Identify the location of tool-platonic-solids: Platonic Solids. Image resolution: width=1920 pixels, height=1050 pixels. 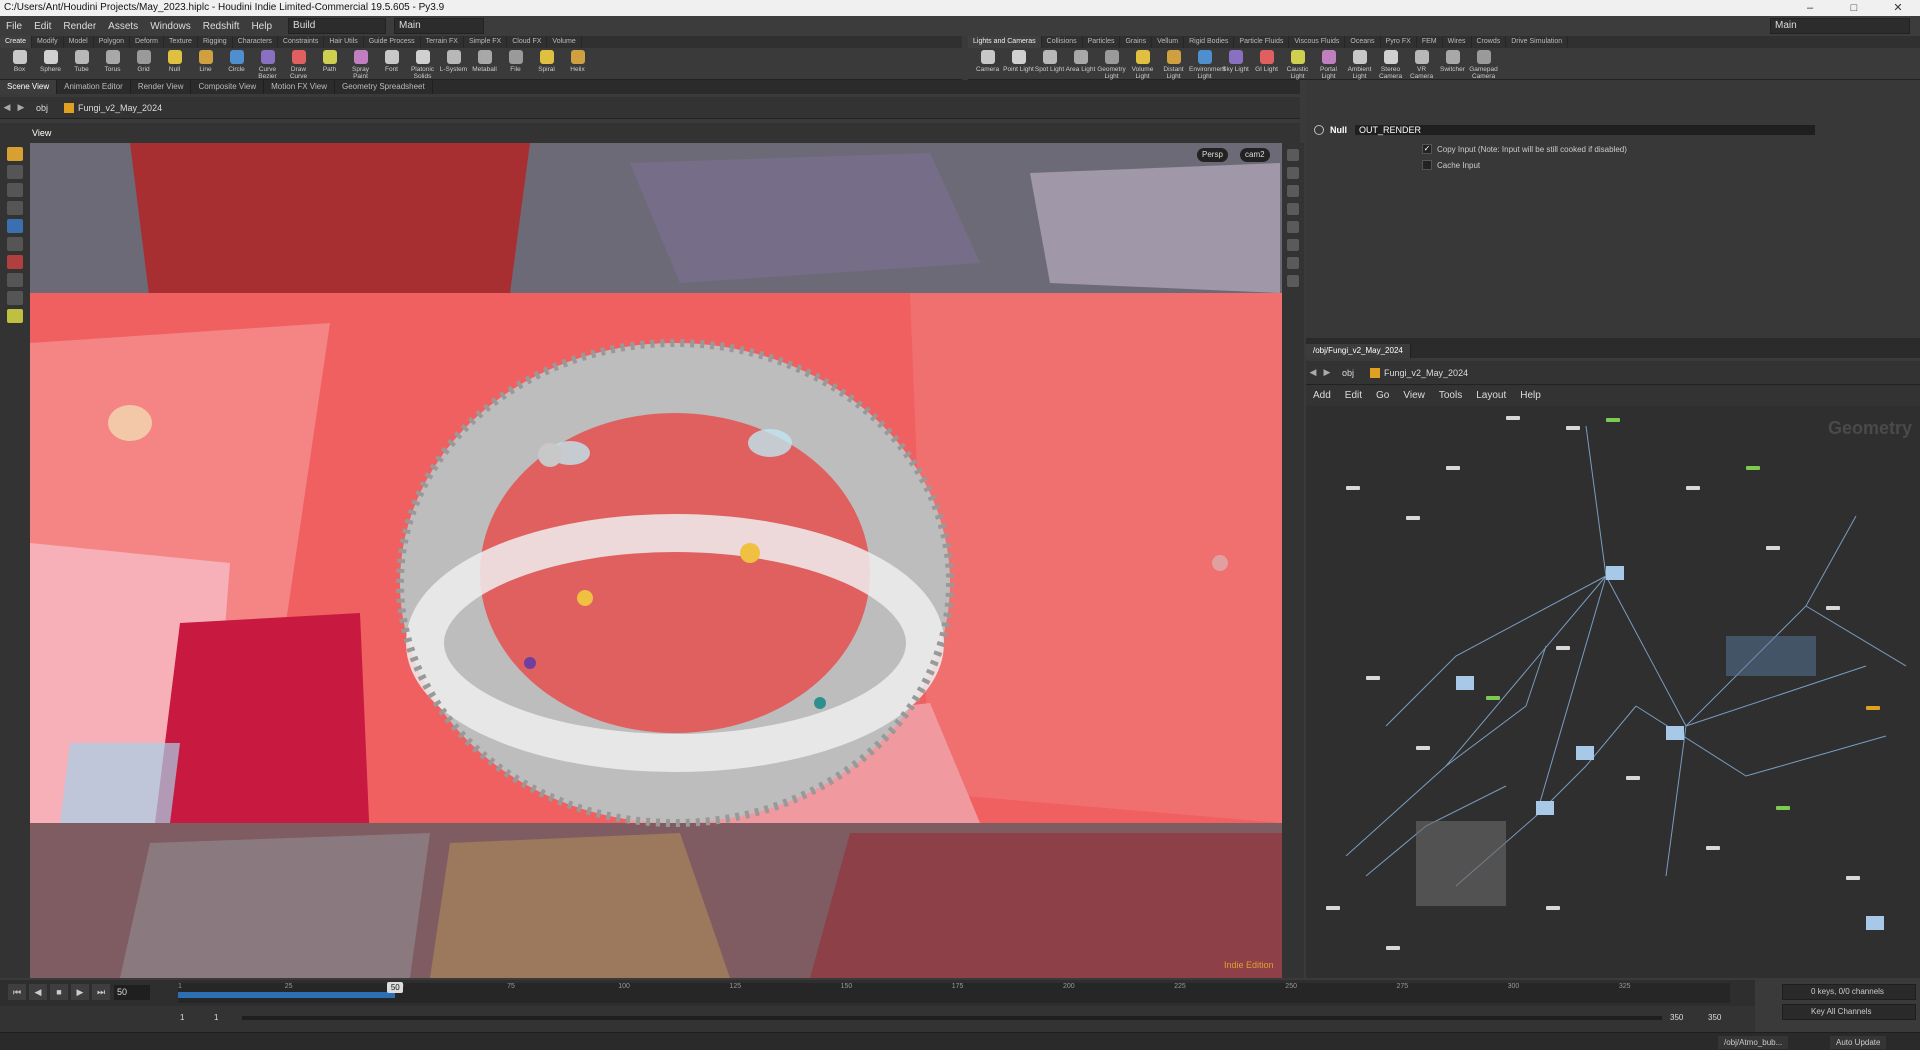
(422, 64).